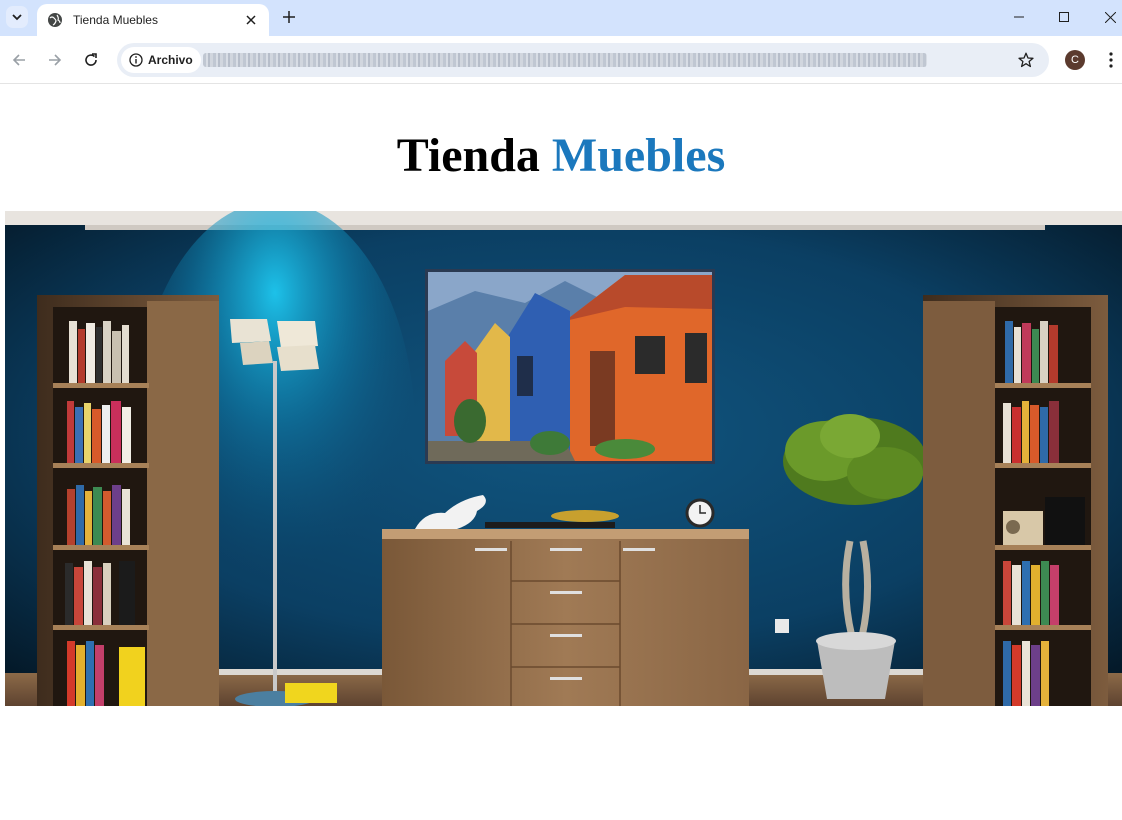  I want to click on tab-close-button, so click(251, 20).